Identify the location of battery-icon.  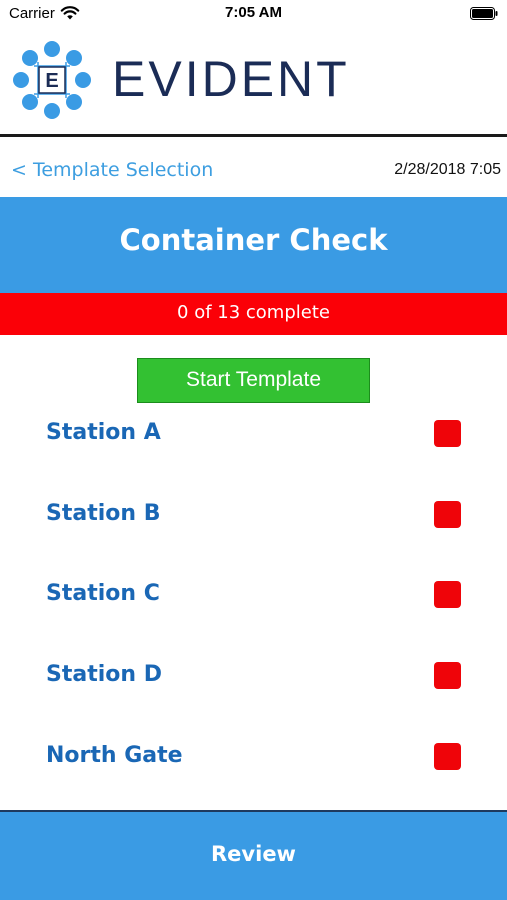
(484, 13).